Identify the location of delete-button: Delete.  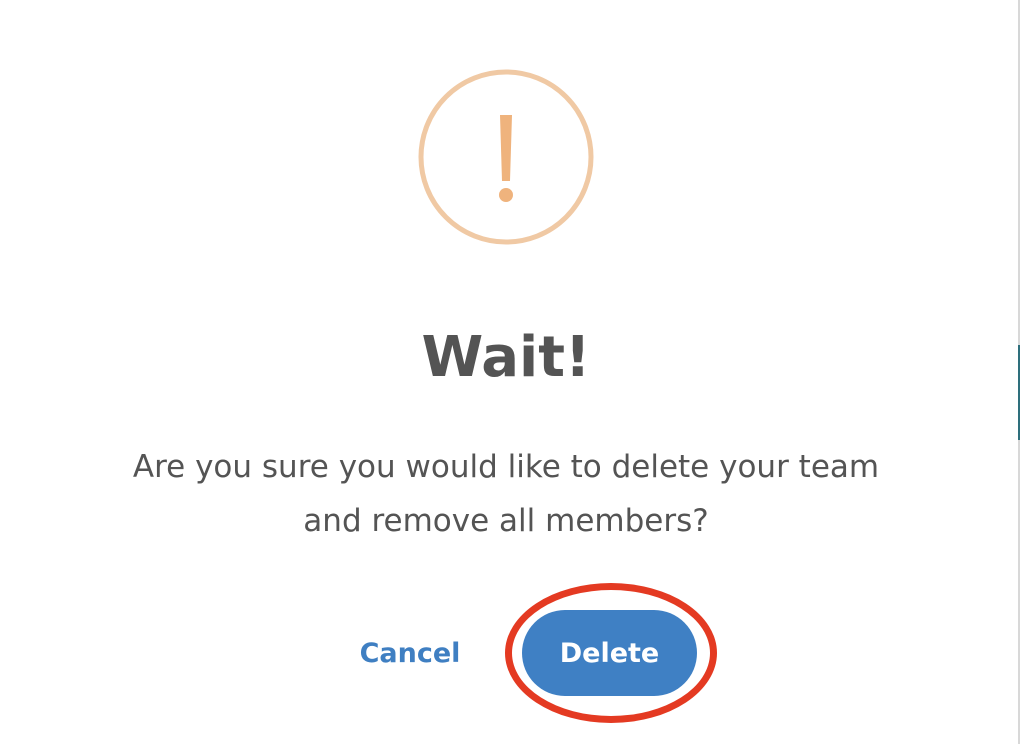
(609, 653).